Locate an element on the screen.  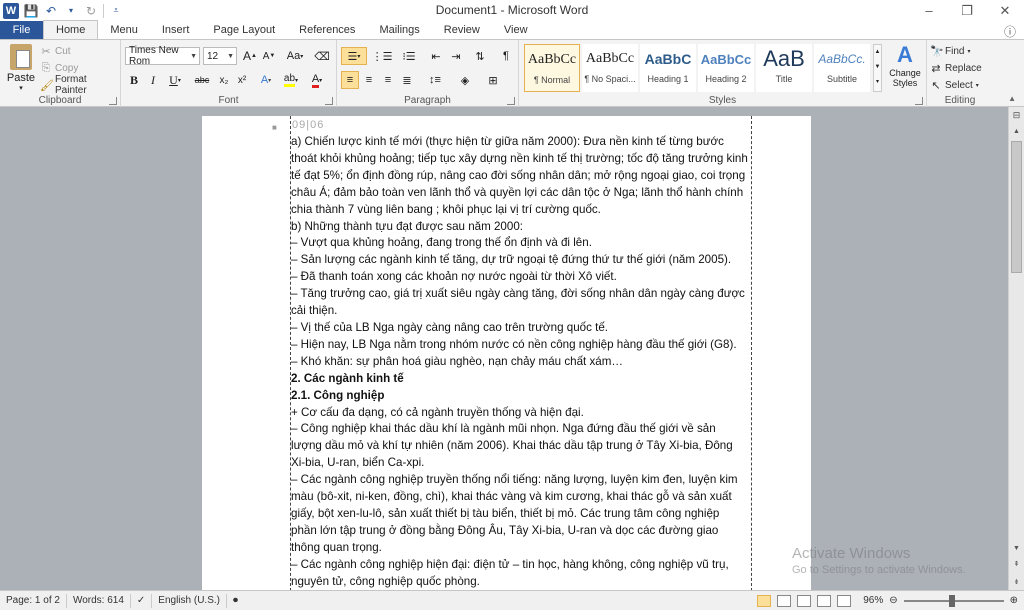
font-color-button: A ▾ is located at coordinates (317, 80).